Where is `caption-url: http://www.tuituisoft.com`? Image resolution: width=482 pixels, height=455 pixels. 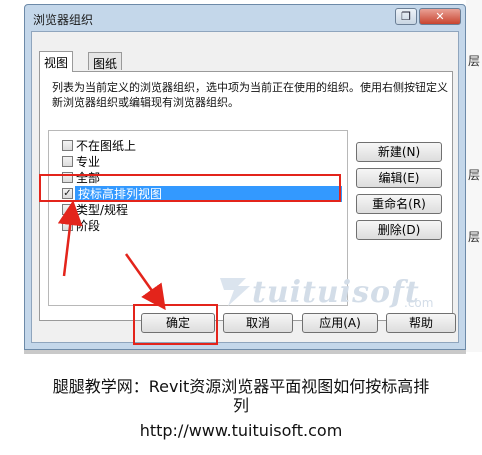
caption-url: http://www.tuituisoft.com is located at coordinates (241, 430).